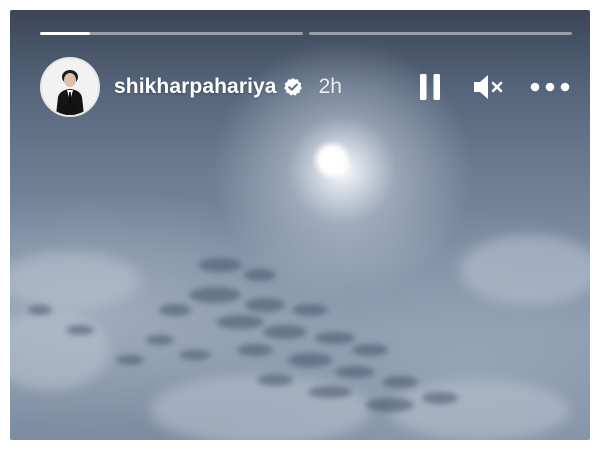 The height and width of the screenshot is (450, 600). I want to click on mute-button, so click(488, 87).